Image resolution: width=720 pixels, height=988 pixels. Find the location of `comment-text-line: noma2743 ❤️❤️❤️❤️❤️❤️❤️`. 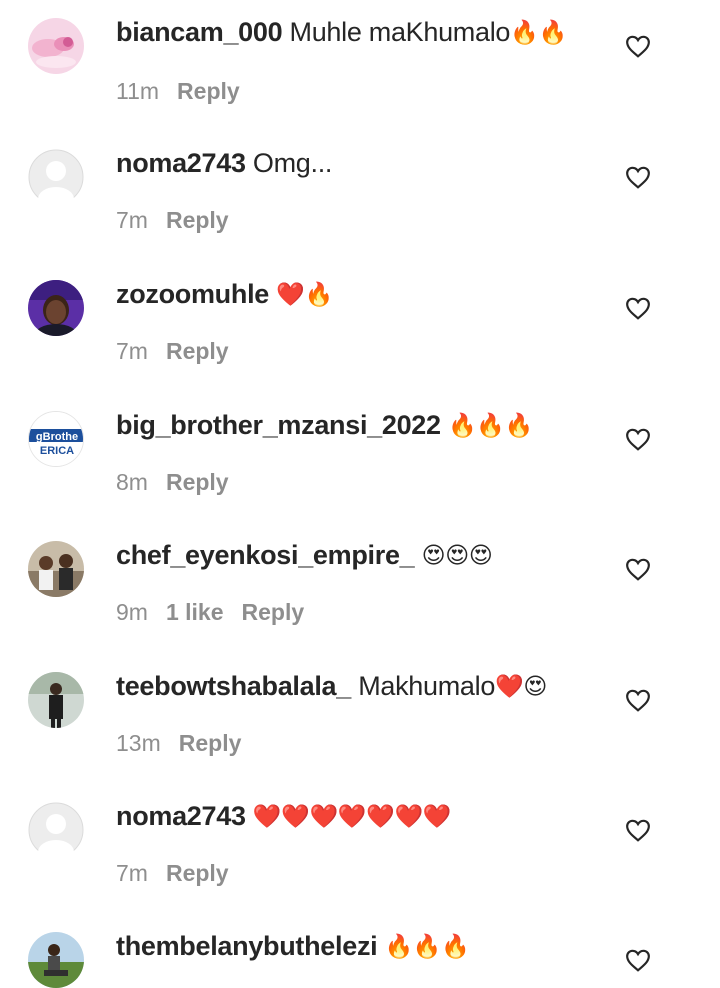

comment-text-line: noma2743 ❤️❤️❤️❤️❤️❤️❤️ is located at coordinates (284, 816).